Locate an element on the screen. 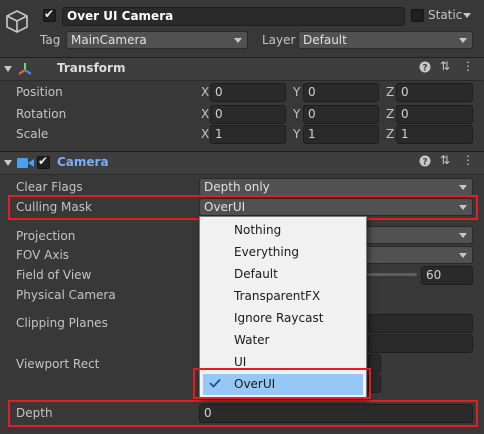  field-of-view-field: 60 is located at coordinates (447, 275).